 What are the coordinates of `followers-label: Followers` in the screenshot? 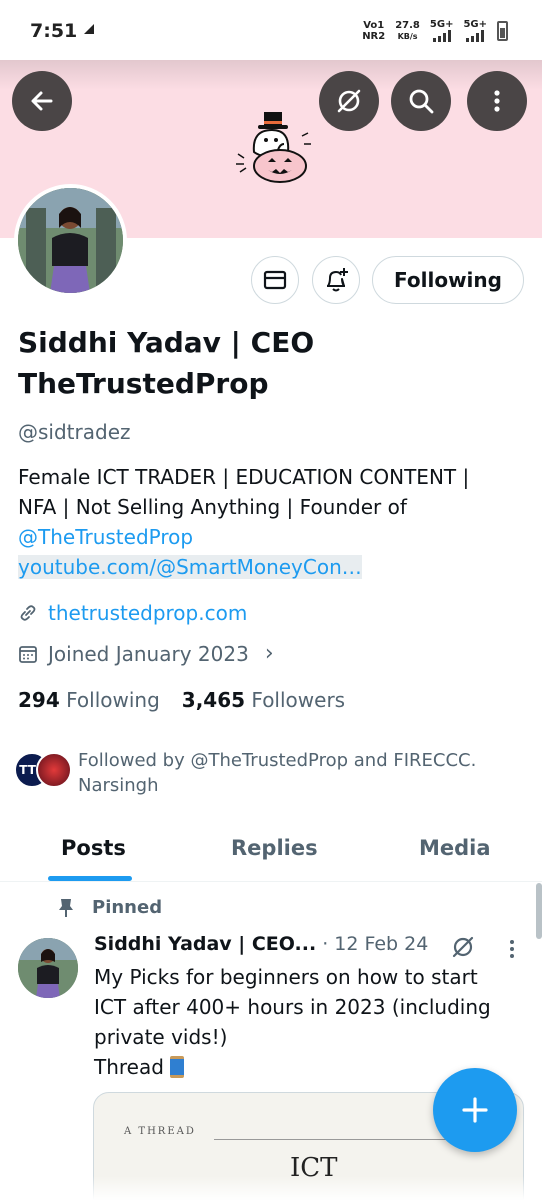 It's located at (298, 700).